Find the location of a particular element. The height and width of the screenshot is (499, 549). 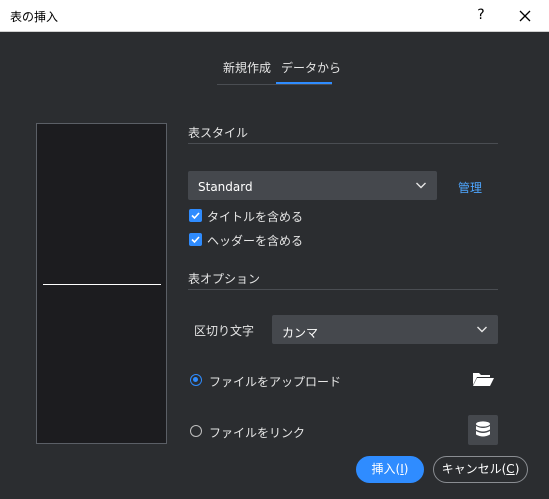

help-button: ? is located at coordinates (481, 15).